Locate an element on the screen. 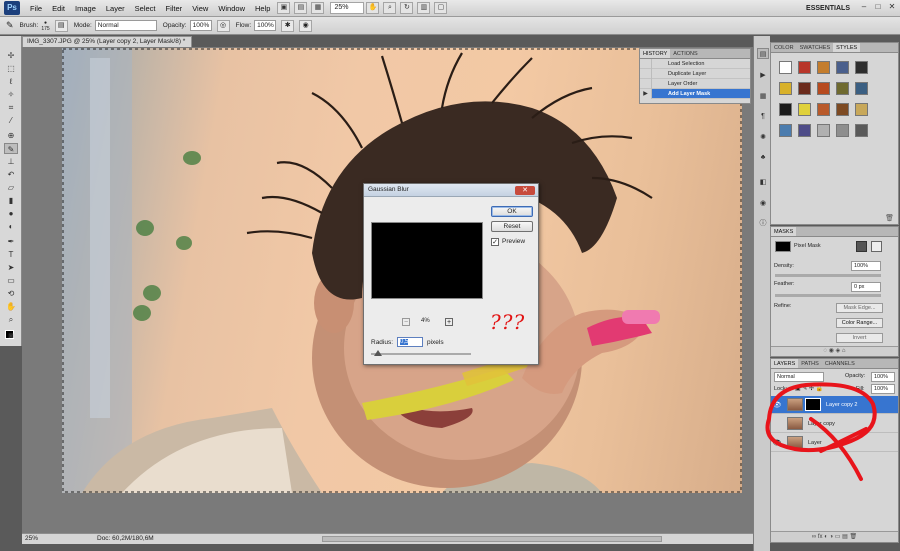  quick-select-tool-icon: ✧ is located at coordinates (11, 94).